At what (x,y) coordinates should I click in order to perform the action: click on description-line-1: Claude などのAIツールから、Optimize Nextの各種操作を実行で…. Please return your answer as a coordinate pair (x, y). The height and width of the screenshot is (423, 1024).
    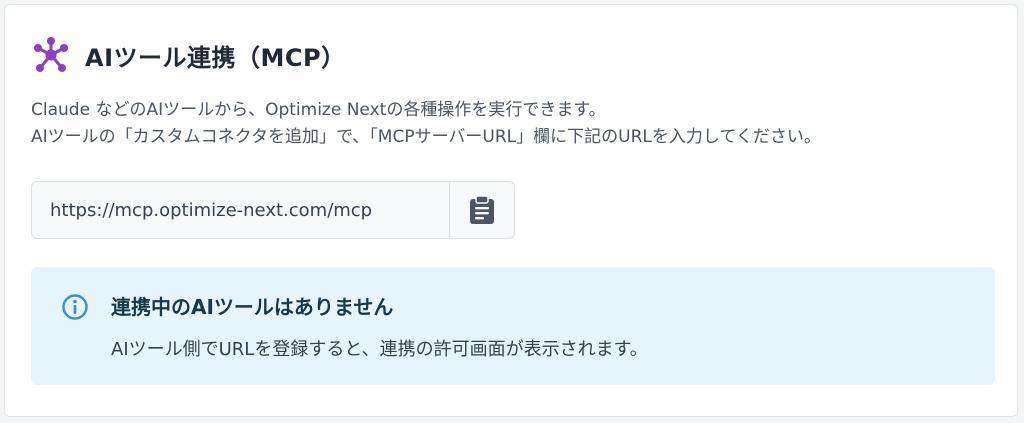
    Looking at the image, I should click on (318, 110).